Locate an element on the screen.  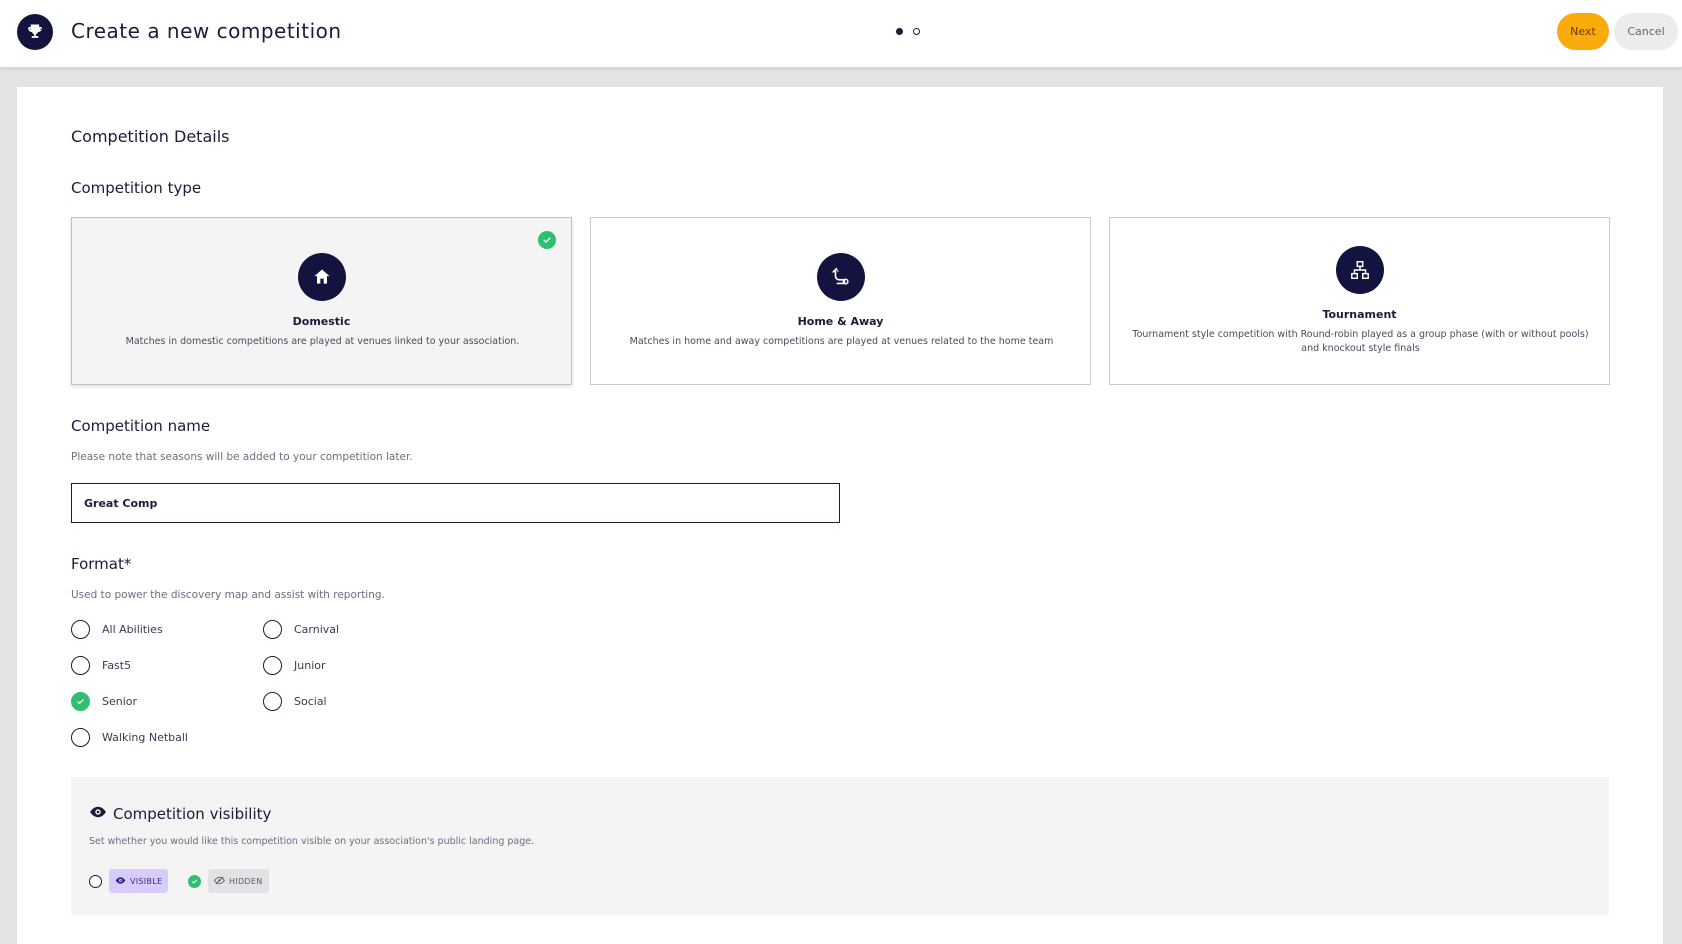
visibility-heading-text: Competition visibility is located at coordinates (192, 814).